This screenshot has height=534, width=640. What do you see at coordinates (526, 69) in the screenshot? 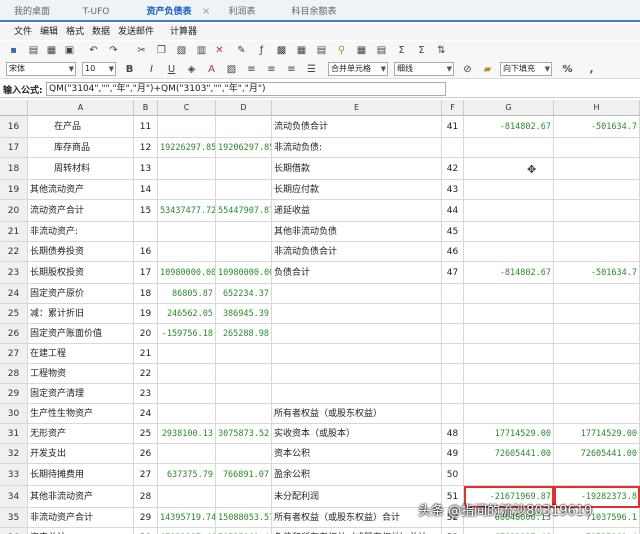
I see `fill-down-select: 向下填充 ▼` at bounding box center [526, 69].